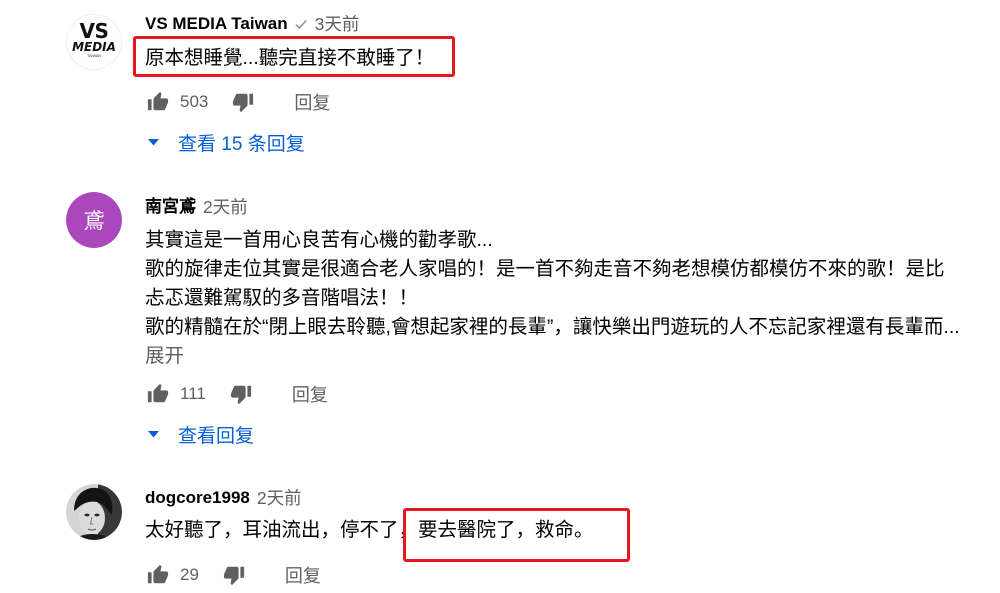  I want to click on view-replies-label: 查看回复, so click(216, 436).